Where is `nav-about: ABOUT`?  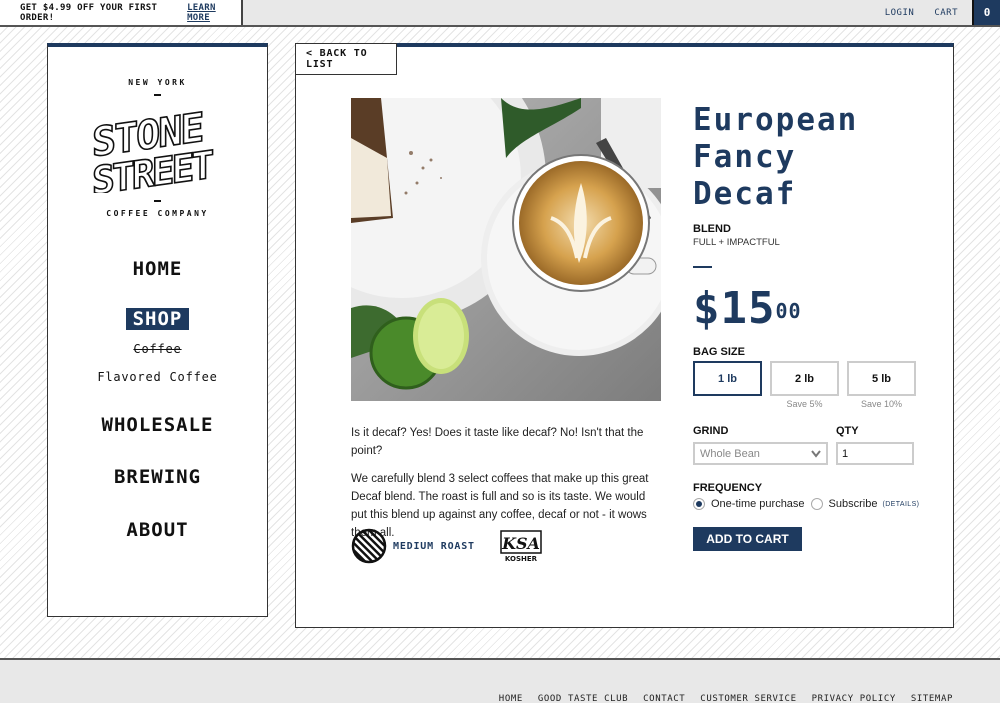 nav-about: ABOUT is located at coordinates (157, 530).